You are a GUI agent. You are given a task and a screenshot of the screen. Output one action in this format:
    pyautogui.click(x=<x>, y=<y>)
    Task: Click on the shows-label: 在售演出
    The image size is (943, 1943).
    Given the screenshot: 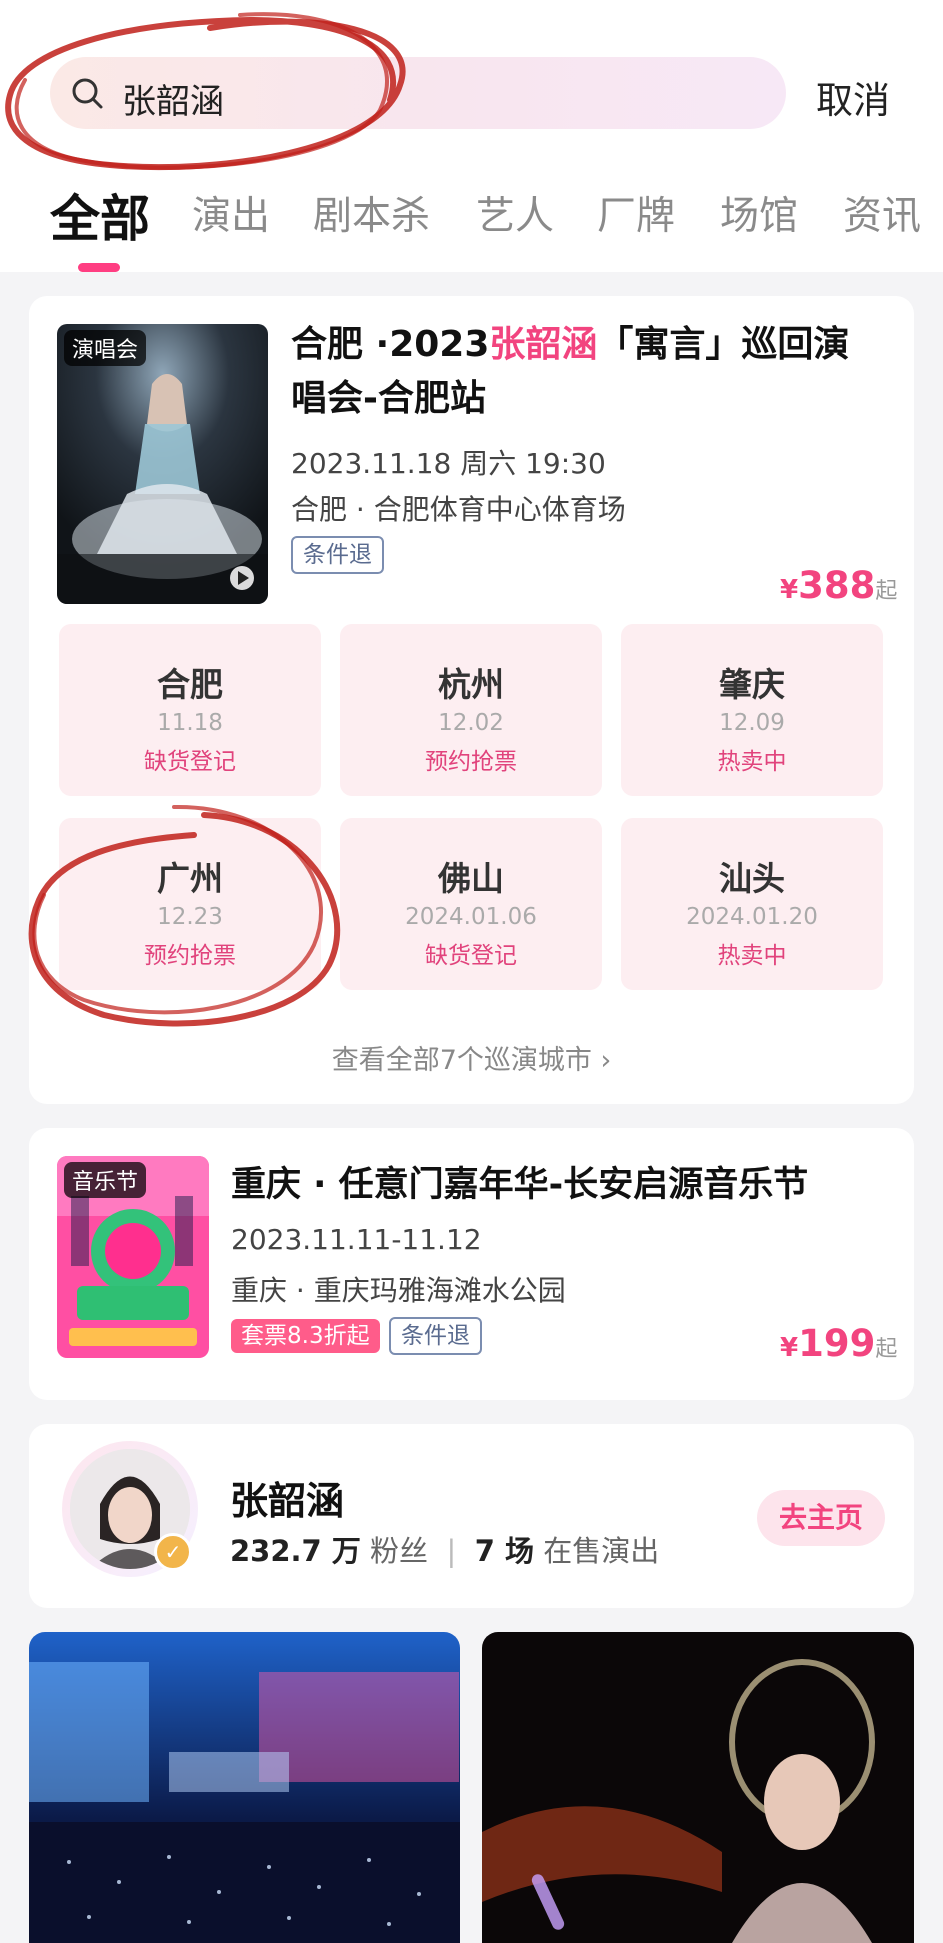 What is the action you would take?
    pyautogui.click(x=601, y=1551)
    